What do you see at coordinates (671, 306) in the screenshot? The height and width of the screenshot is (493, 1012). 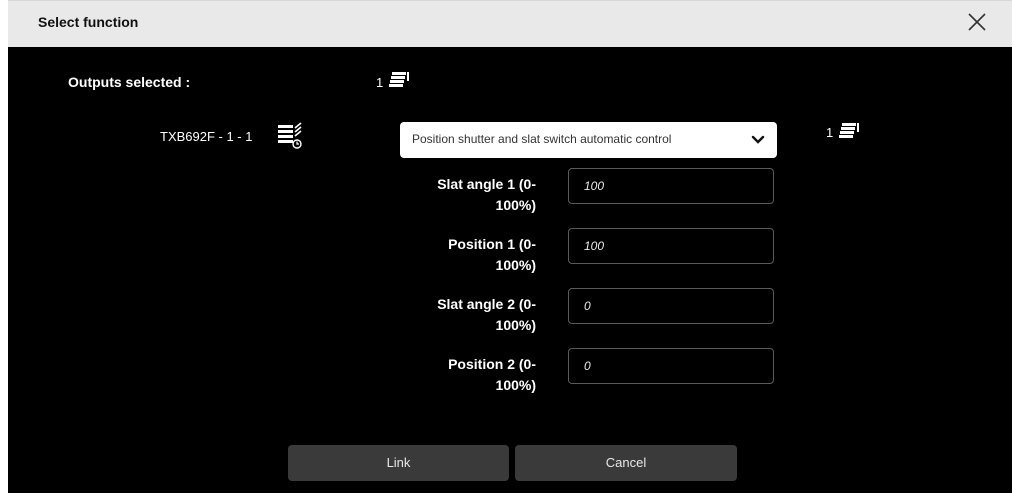 I see `slat-angle-2-input` at bounding box center [671, 306].